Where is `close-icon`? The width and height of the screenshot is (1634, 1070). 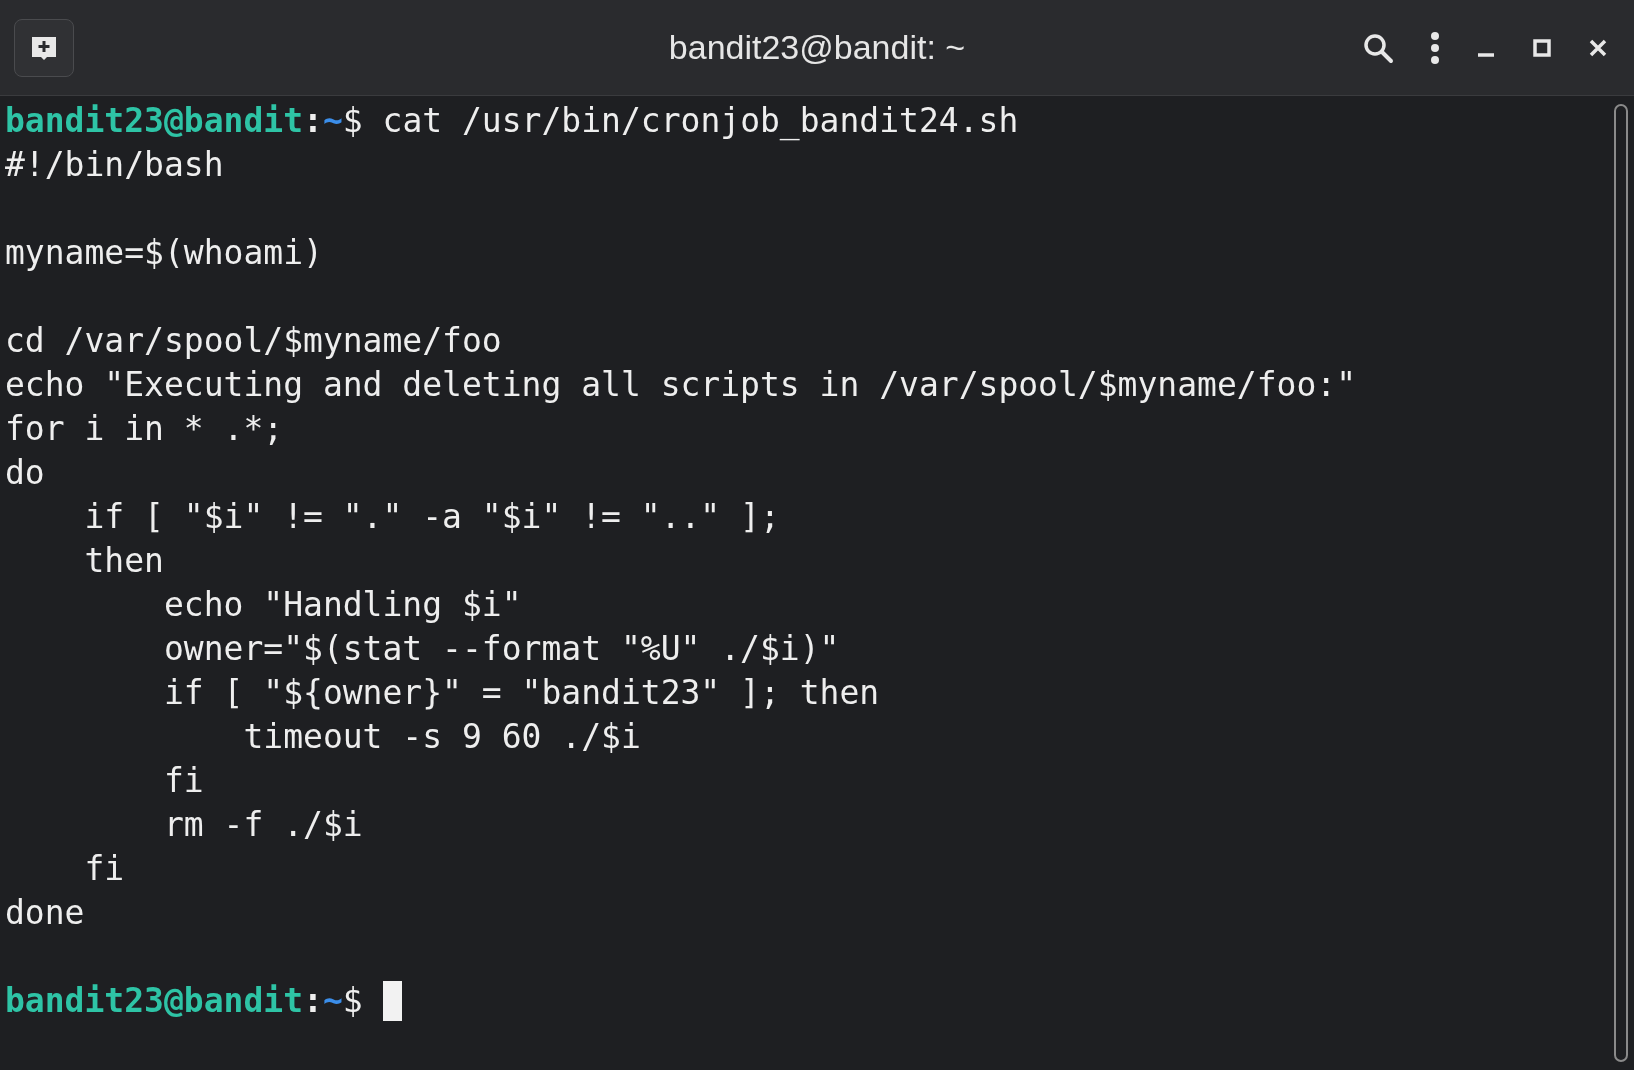 close-icon is located at coordinates (1598, 47).